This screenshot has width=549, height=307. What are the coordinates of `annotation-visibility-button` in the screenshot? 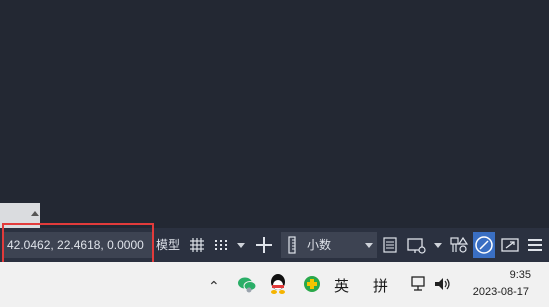 It's located at (459, 245).